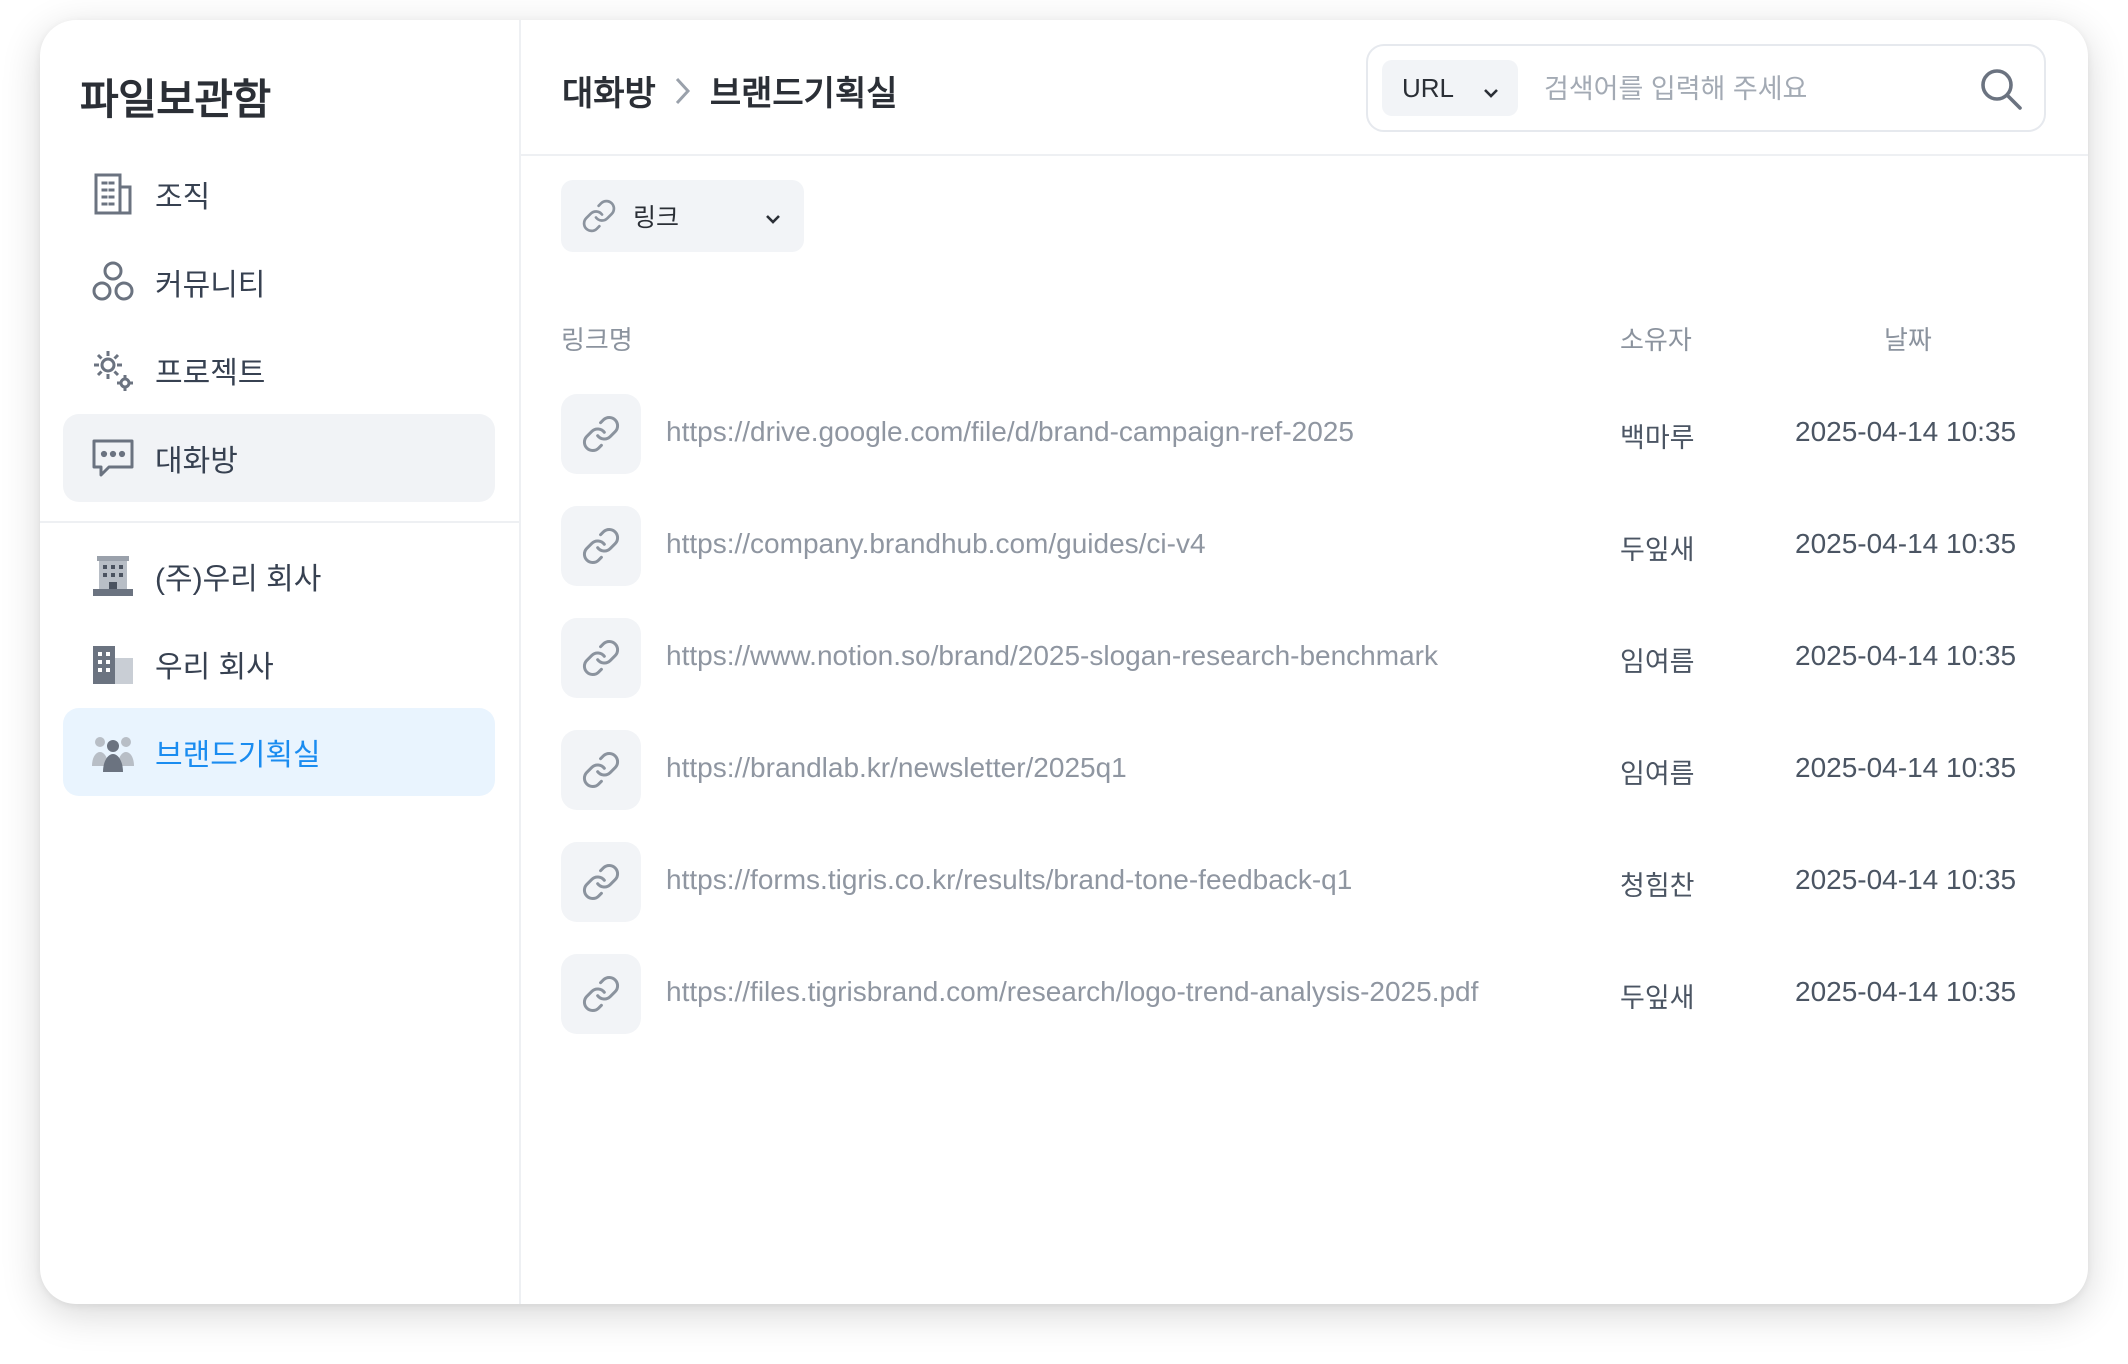 The height and width of the screenshot is (1364, 2128). I want to click on company-building-icon, so click(113, 576).